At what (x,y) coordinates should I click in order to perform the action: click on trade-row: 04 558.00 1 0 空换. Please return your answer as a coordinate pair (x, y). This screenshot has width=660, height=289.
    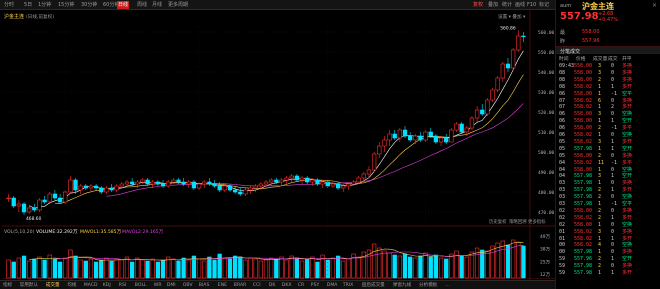
    Looking at the image, I should click on (608, 170).